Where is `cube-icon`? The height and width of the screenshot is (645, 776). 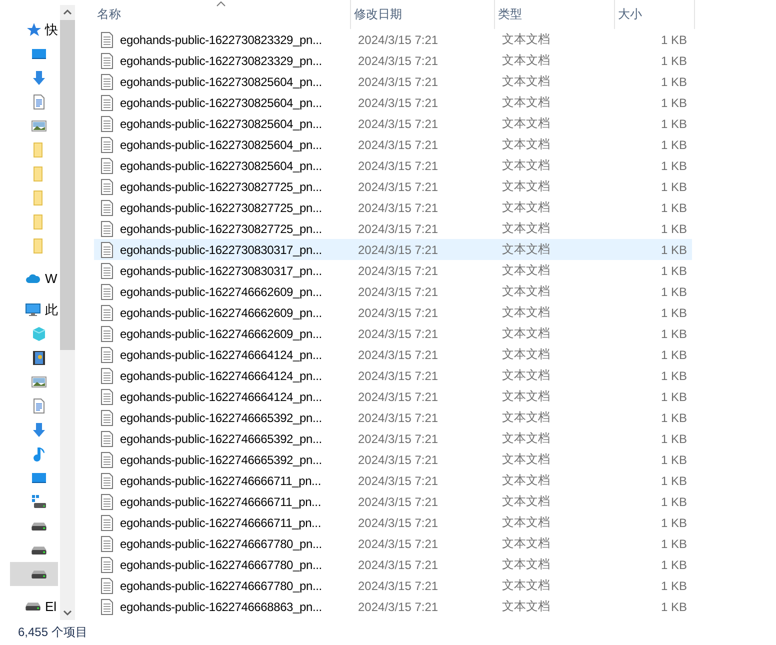
cube-icon is located at coordinates (39, 334).